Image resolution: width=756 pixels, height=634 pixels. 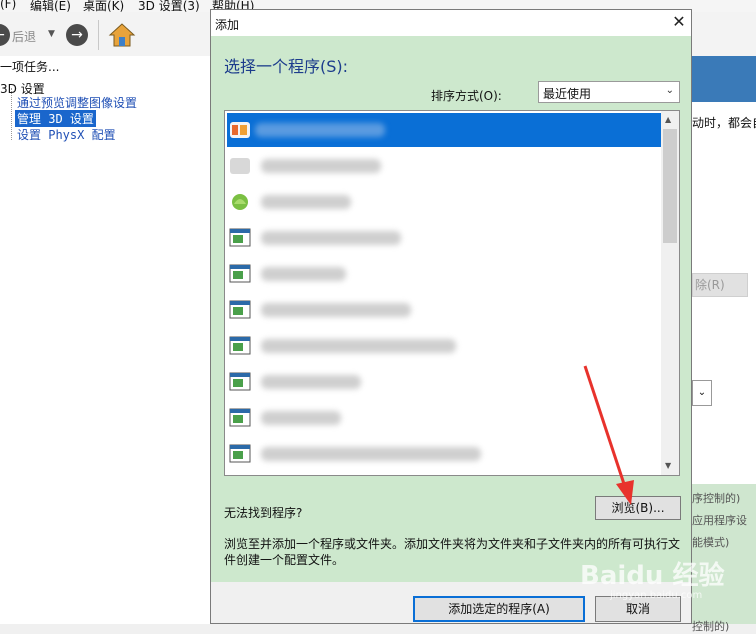 I want to click on close-icon: ✕, so click(x=679, y=22).